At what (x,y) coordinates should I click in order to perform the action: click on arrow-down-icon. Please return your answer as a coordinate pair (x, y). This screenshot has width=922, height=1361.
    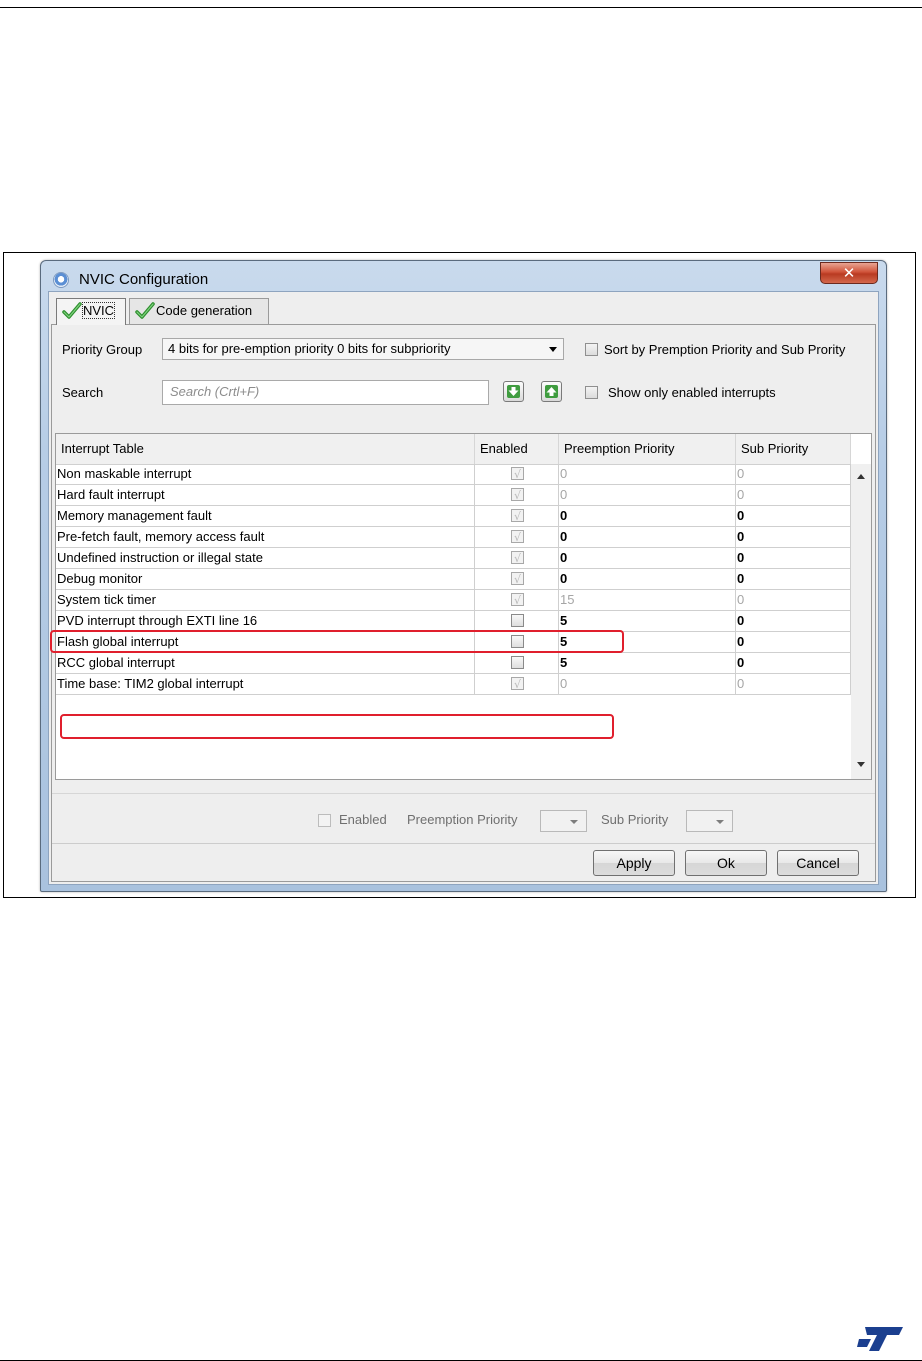
    Looking at the image, I should click on (513, 391).